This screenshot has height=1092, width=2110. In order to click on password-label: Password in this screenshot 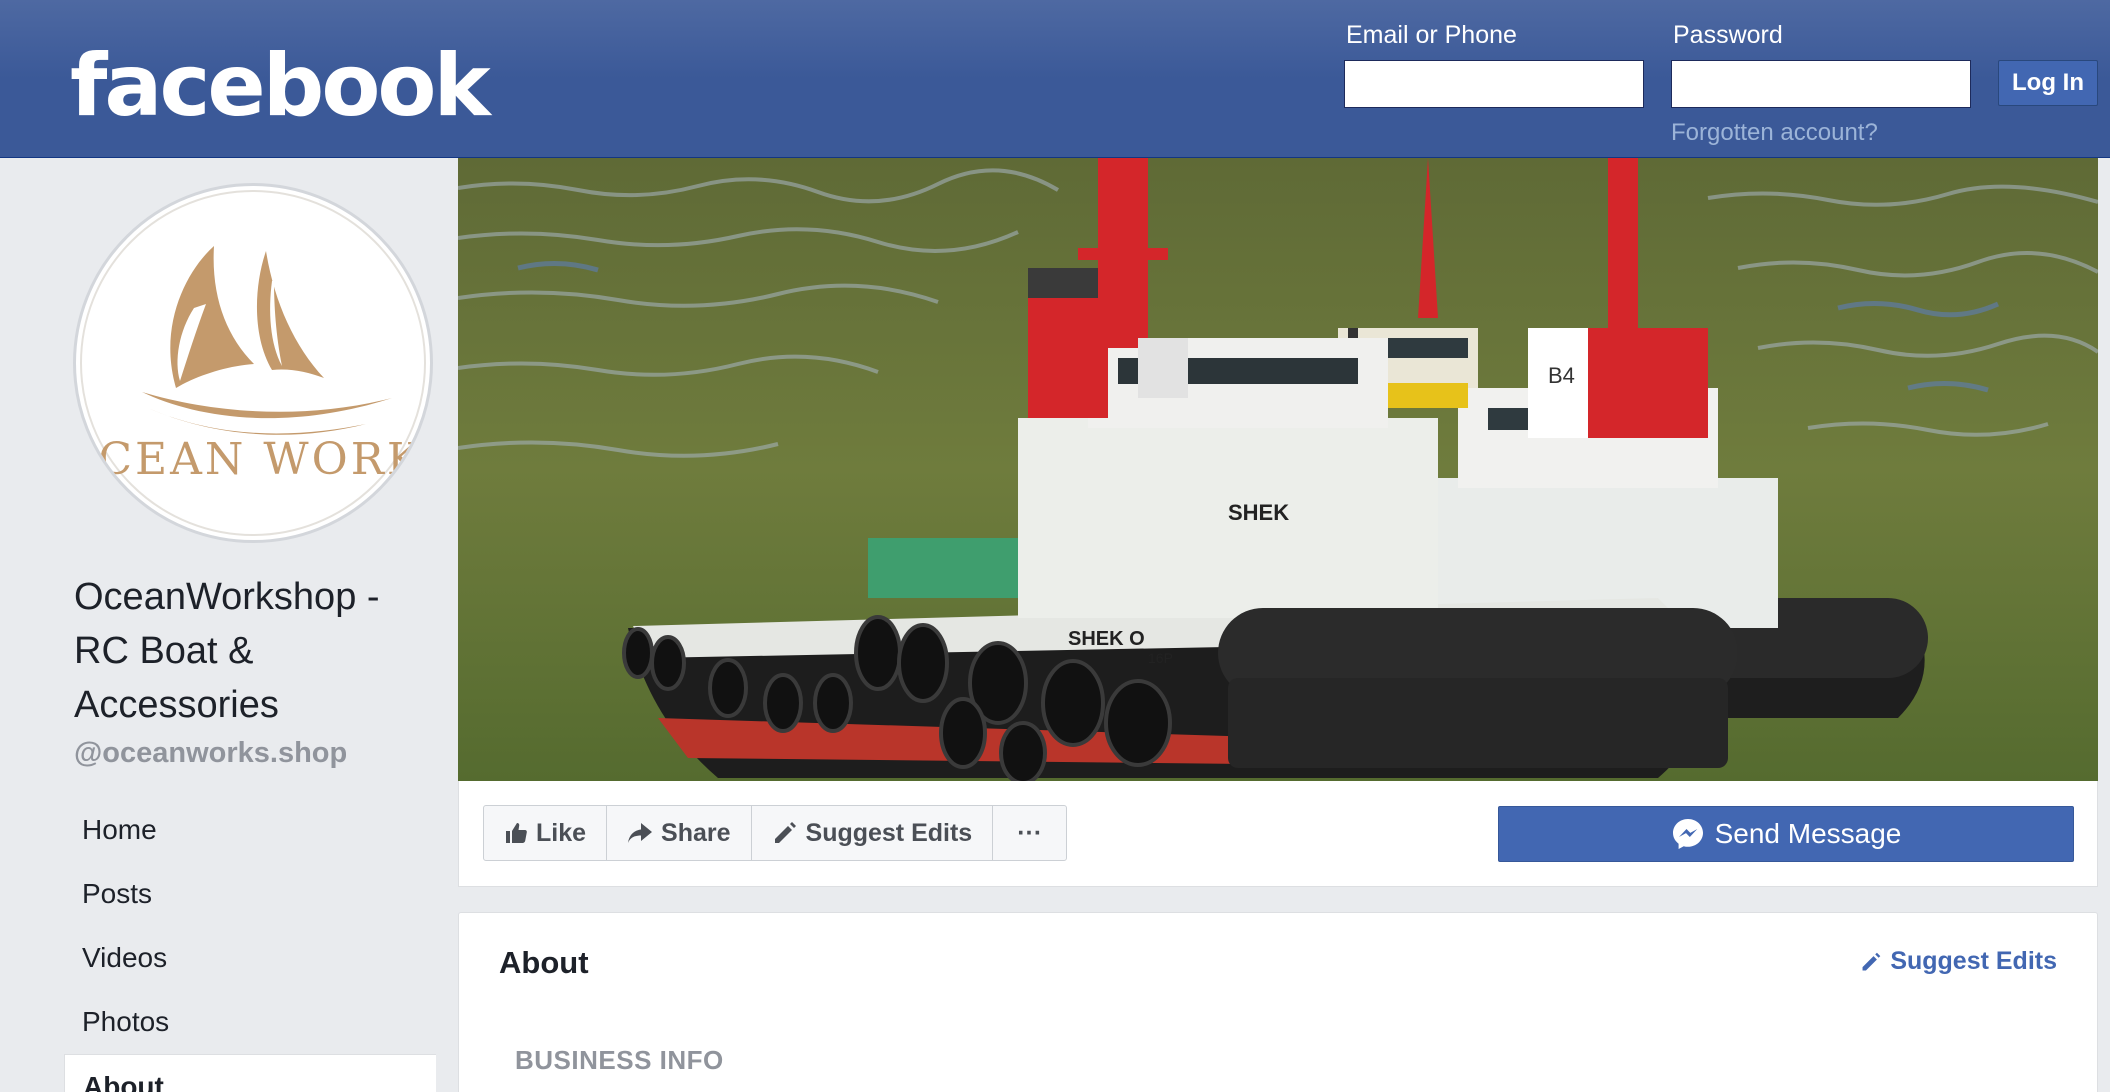, I will do `click(1728, 35)`.